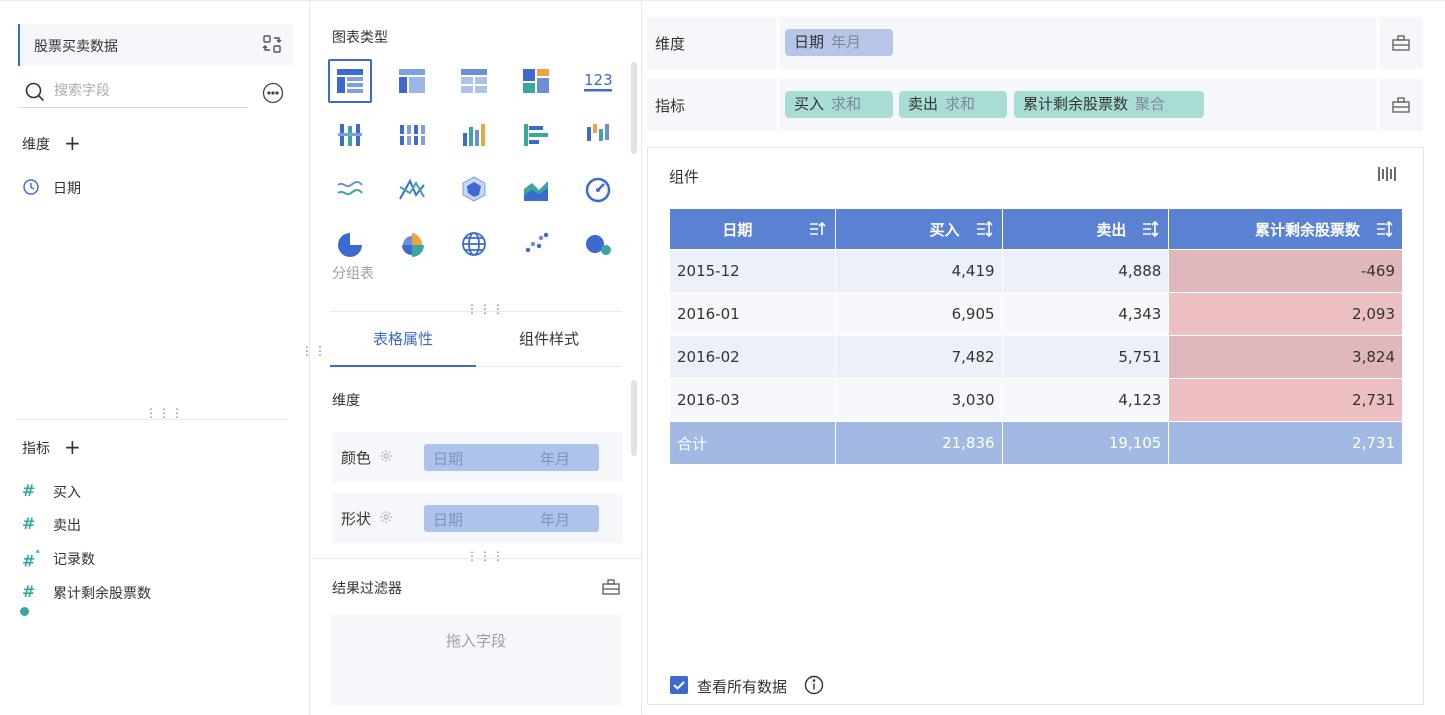 Image resolution: width=1445 pixels, height=715 pixels. Describe the element at coordinates (918, 314) in the screenshot. I see `table-cell: 6,905` at that location.